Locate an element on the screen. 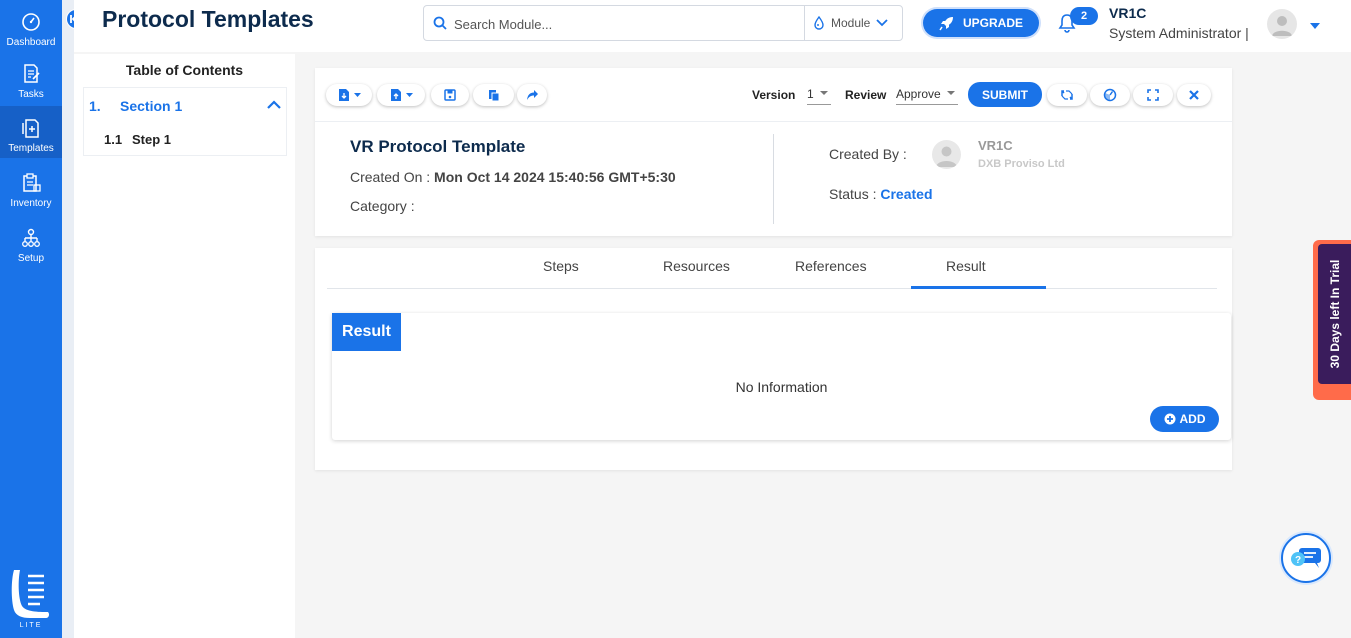 This screenshot has height=638, width=1351. template-name: VR Protocol Template is located at coordinates (438, 146).